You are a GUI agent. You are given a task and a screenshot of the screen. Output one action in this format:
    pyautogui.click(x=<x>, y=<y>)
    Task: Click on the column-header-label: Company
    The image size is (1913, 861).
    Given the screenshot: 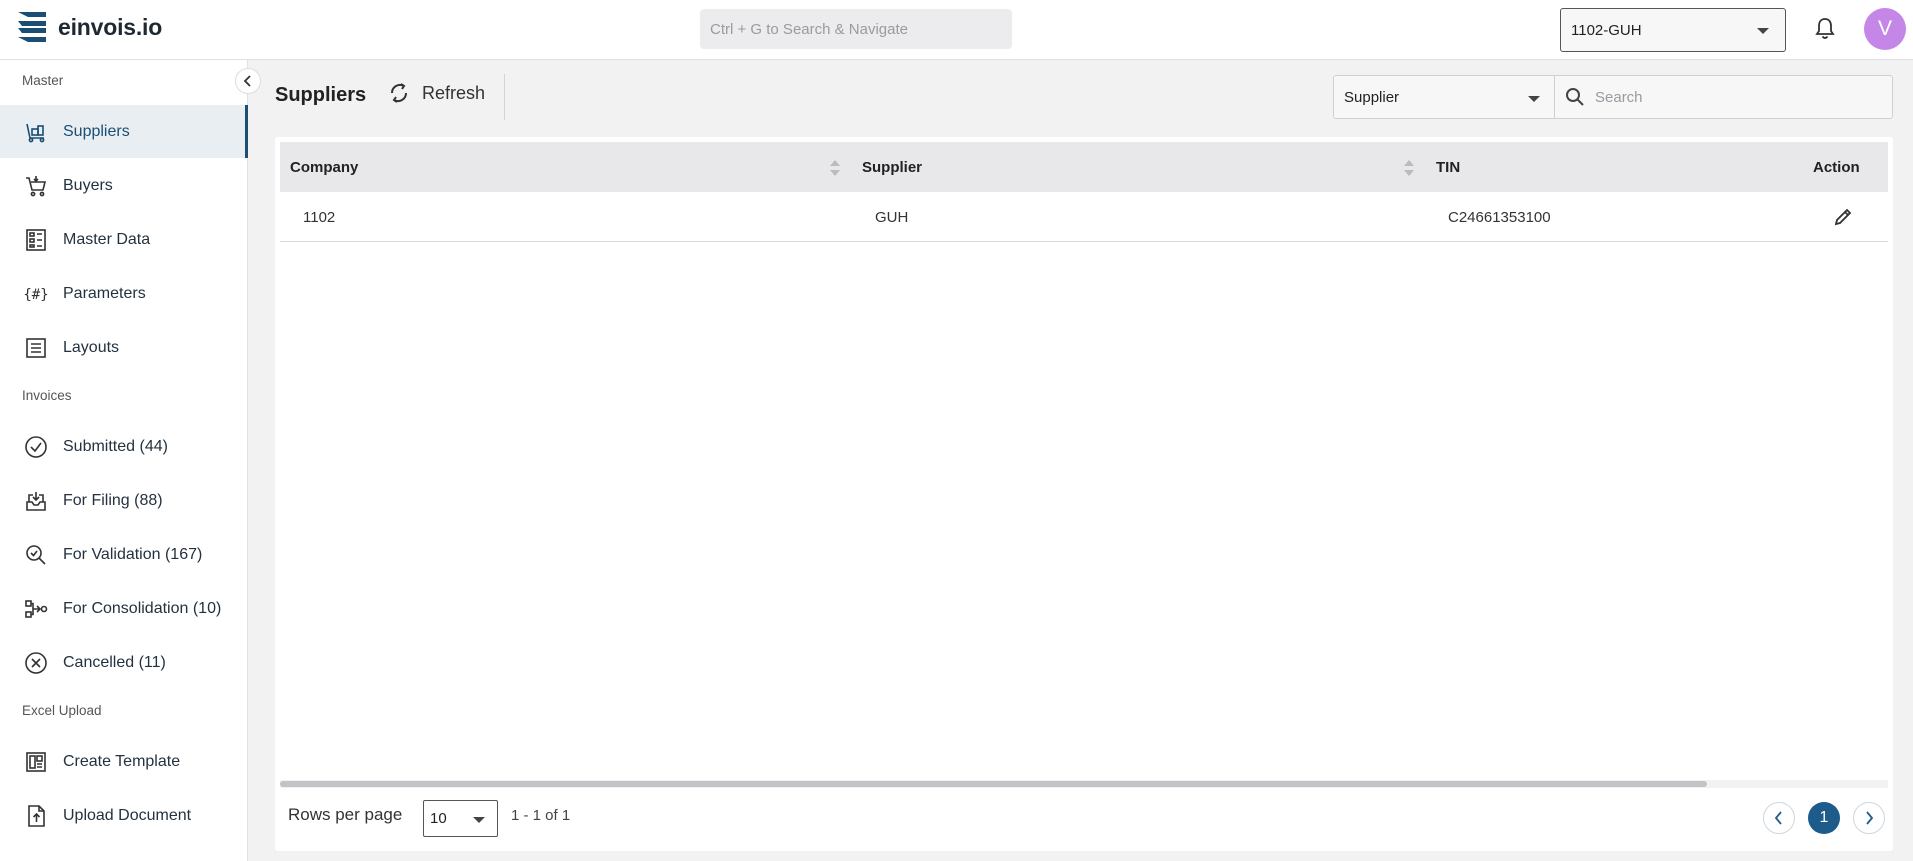 What is the action you would take?
    pyautogui.click(x=324, y=167)
    